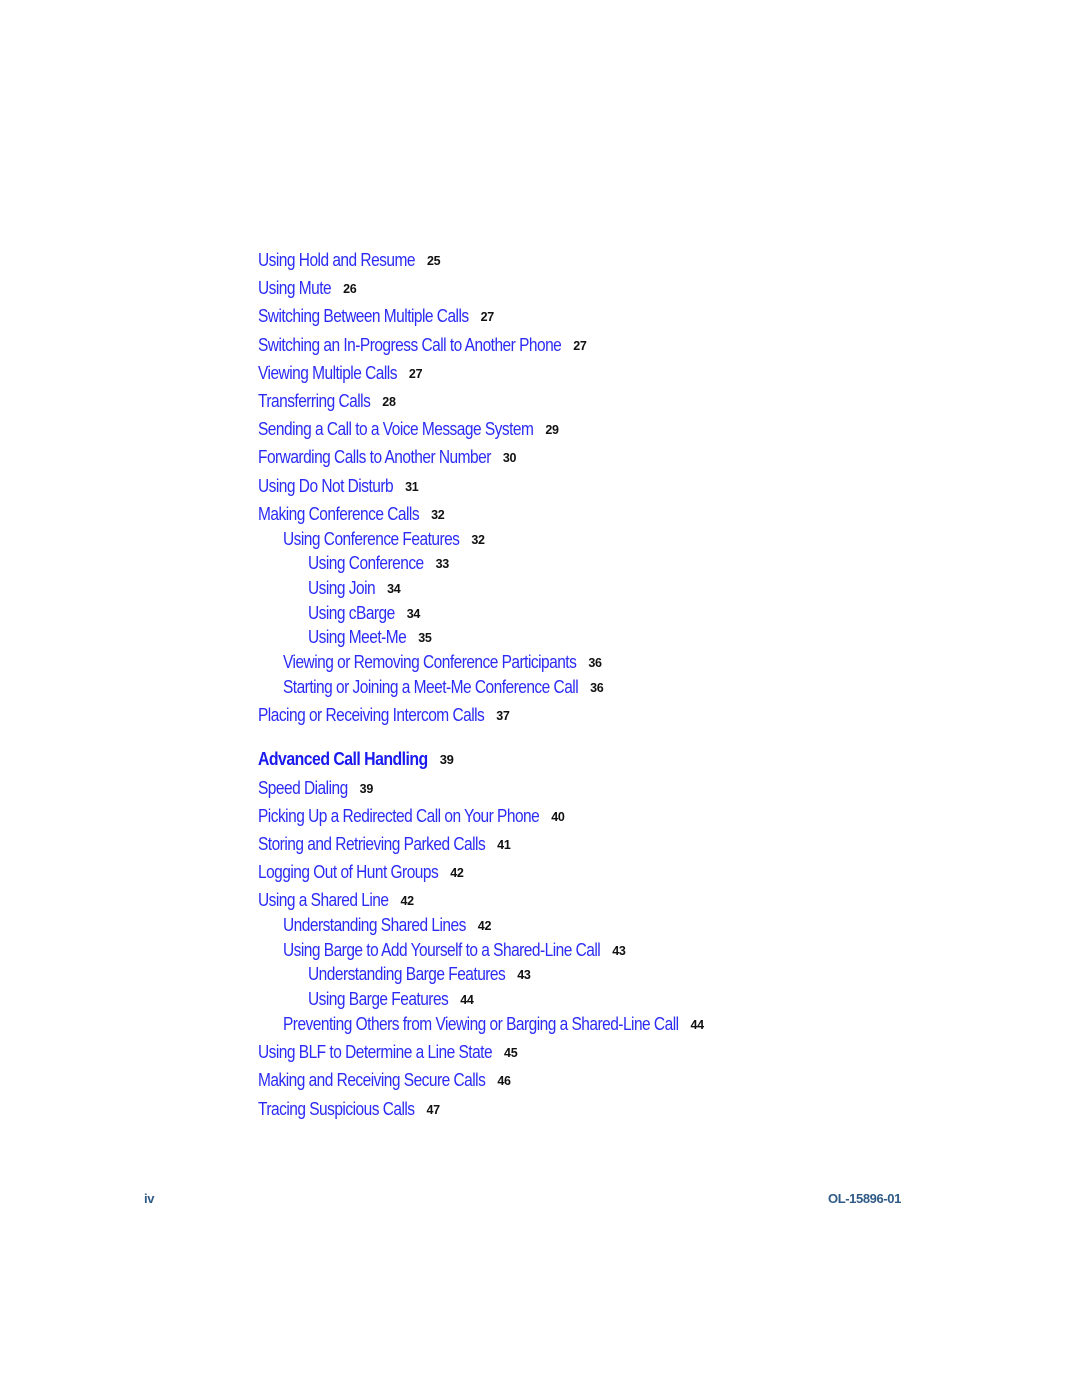  Describe the element at coordinates (407, 974) in the screenshot. I see `toc-entry-link: Understanding Barge Features` at that location.